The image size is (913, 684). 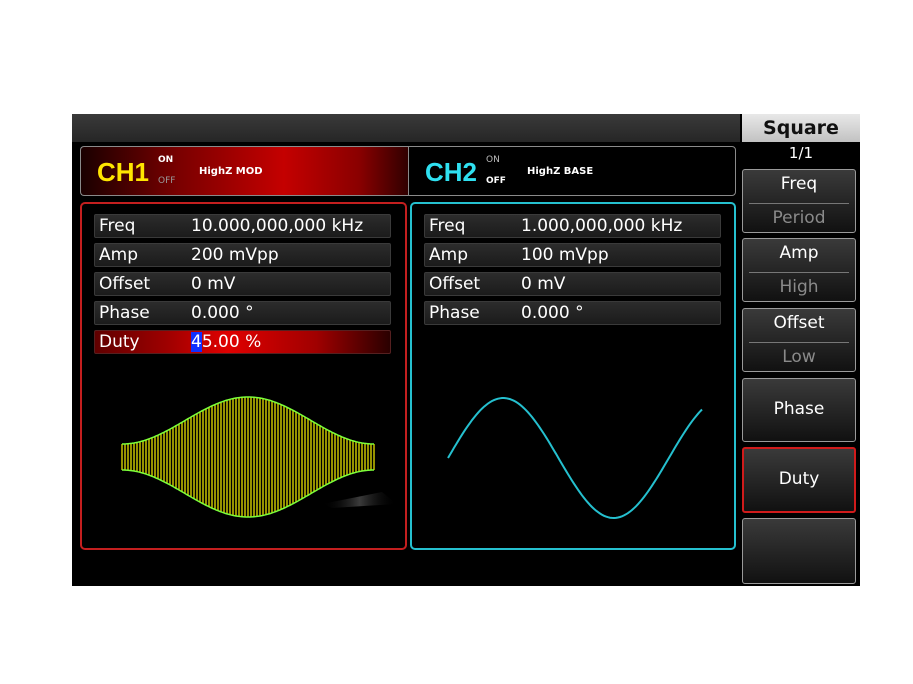 I want to click on softkey-secondary-label: Period, so click(x=799, y=218).